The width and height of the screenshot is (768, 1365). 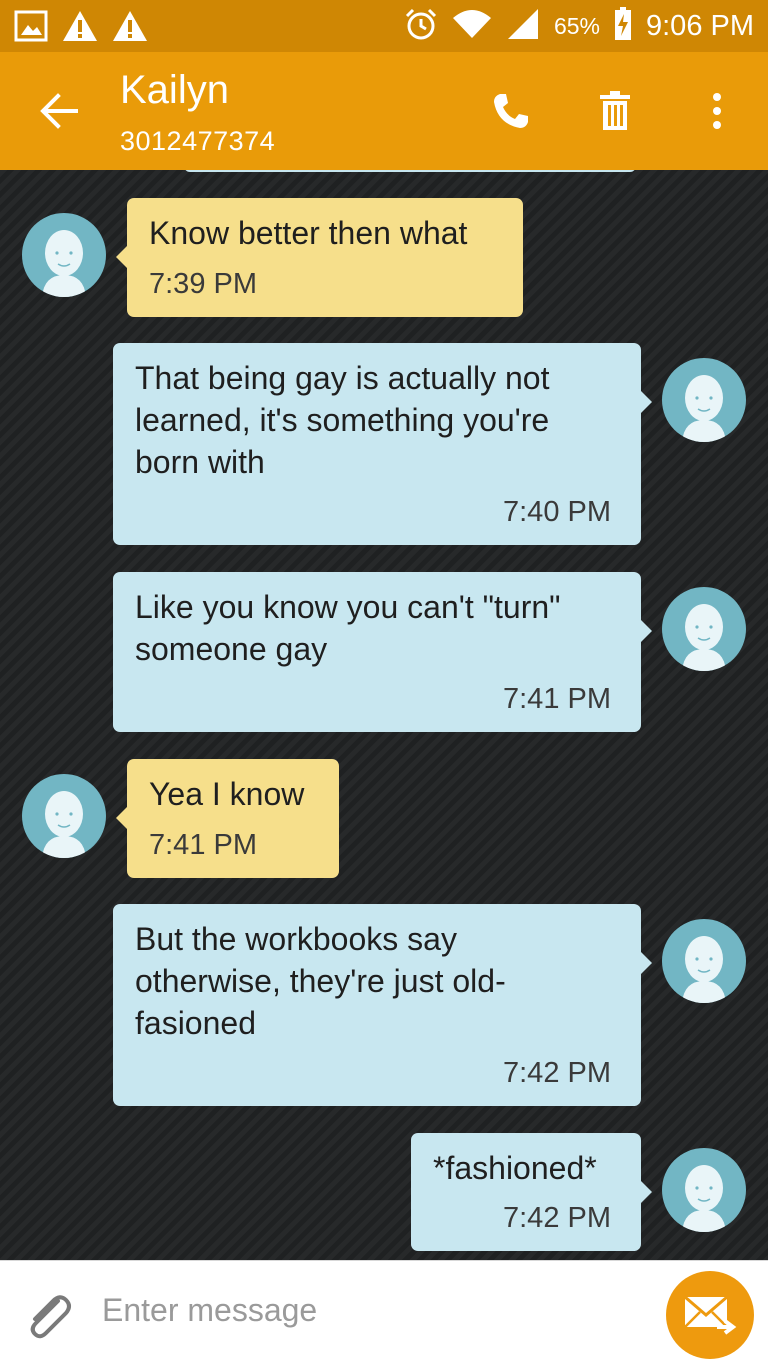 I want to click on delete-button, so click(x=615, y=111).